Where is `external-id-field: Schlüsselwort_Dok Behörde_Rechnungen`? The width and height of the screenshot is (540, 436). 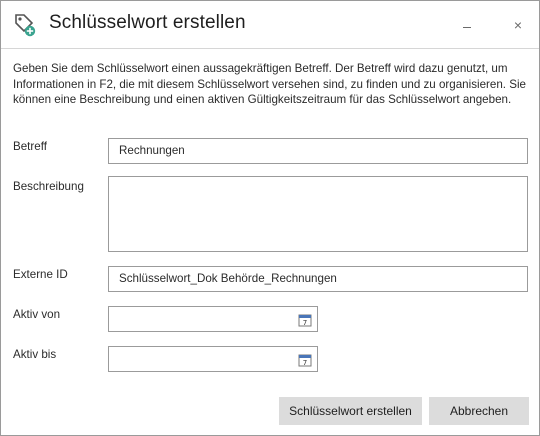 external-id-field: Schlüsselwort_Dok Behörde_Rechnungen is located at coordinates (318, 279).